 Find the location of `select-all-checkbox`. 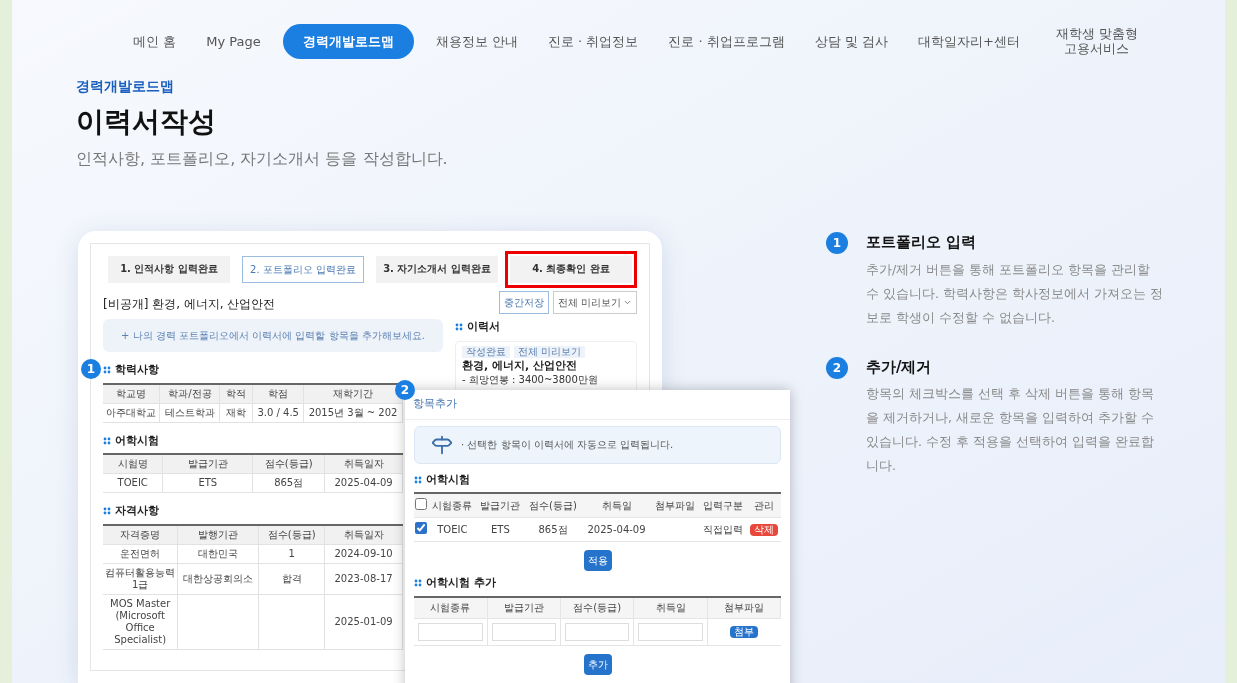

select-all-checkbox is located at coordinates (421, 504).